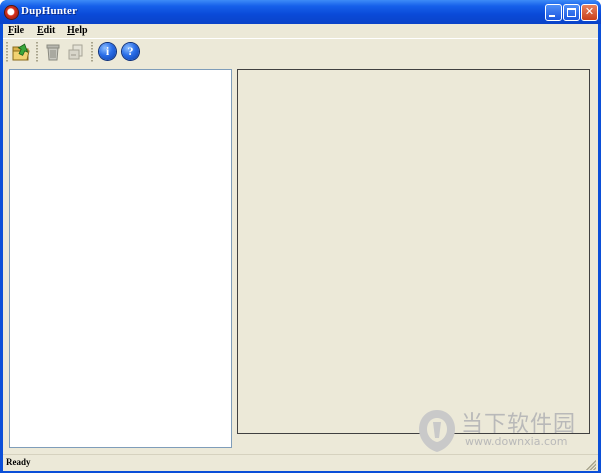  I want to click on delete-button, so click(53, 52).